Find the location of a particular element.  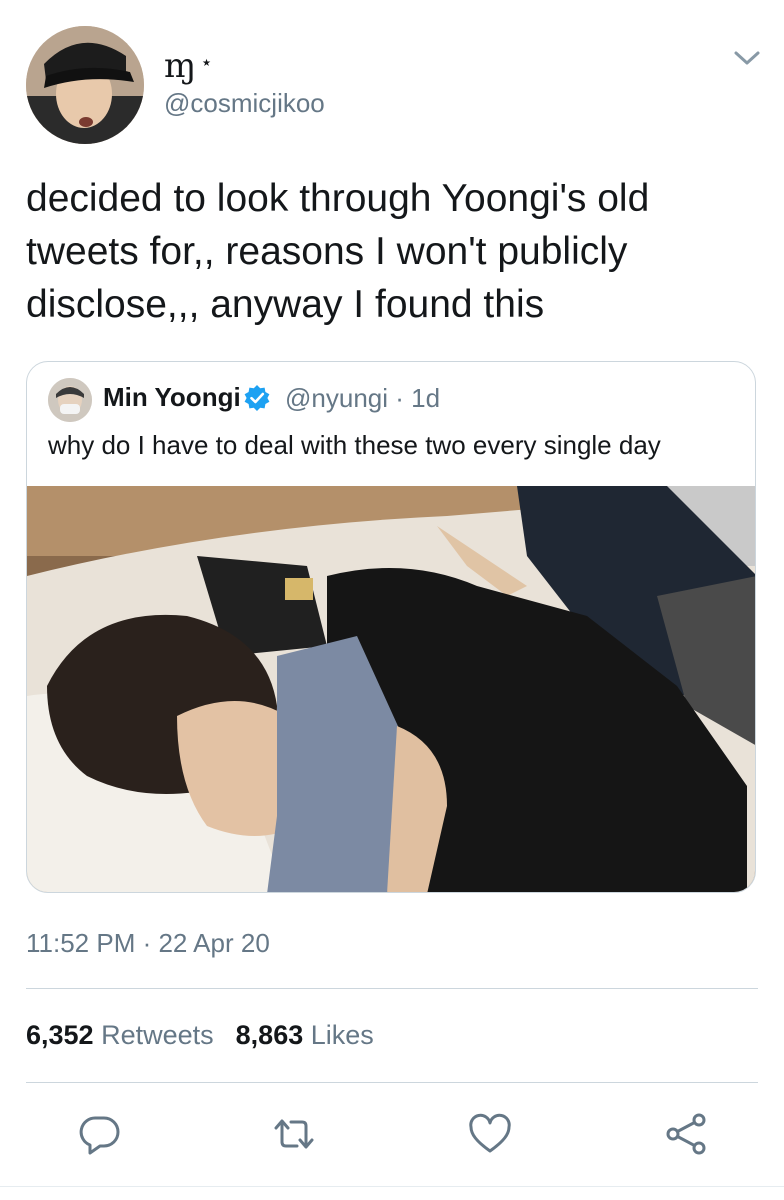

reply-icon is located at coordinates (100, 1134).